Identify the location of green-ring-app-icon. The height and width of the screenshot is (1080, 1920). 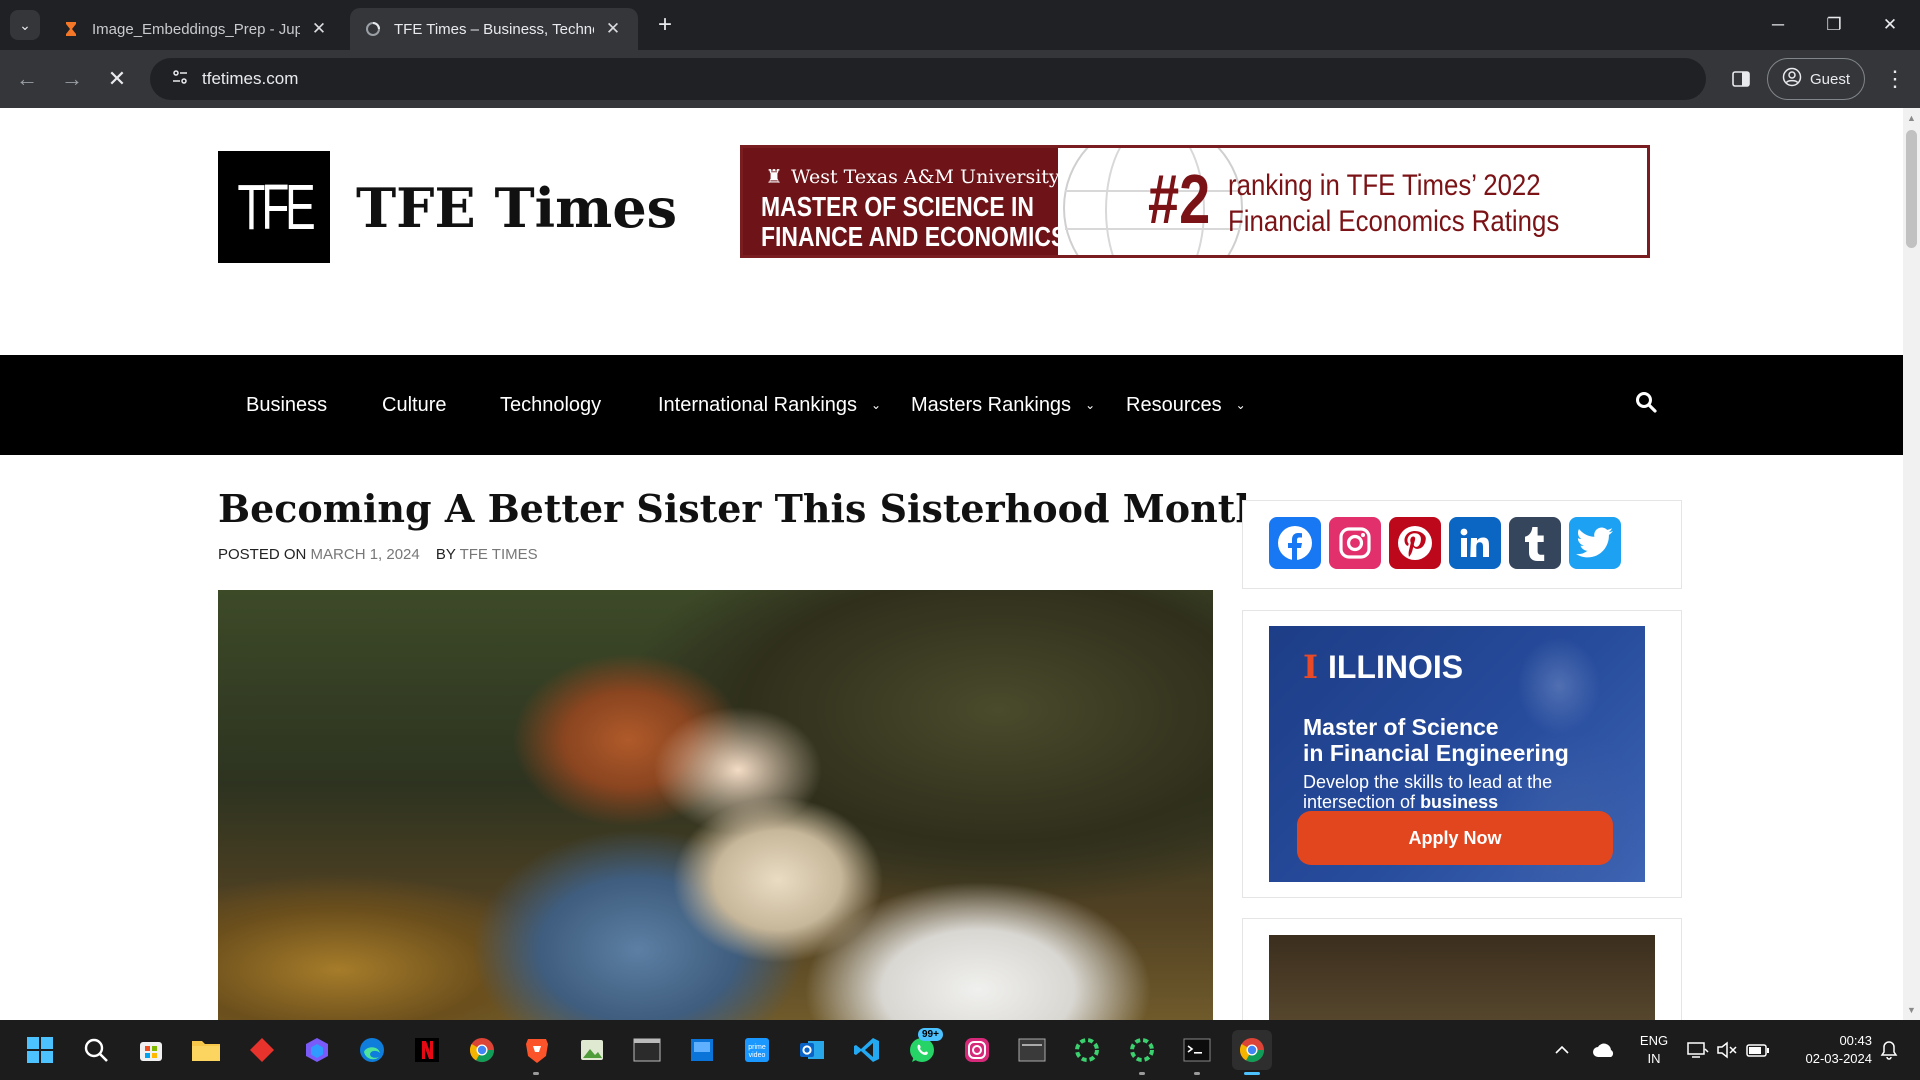
(1087, 1050).